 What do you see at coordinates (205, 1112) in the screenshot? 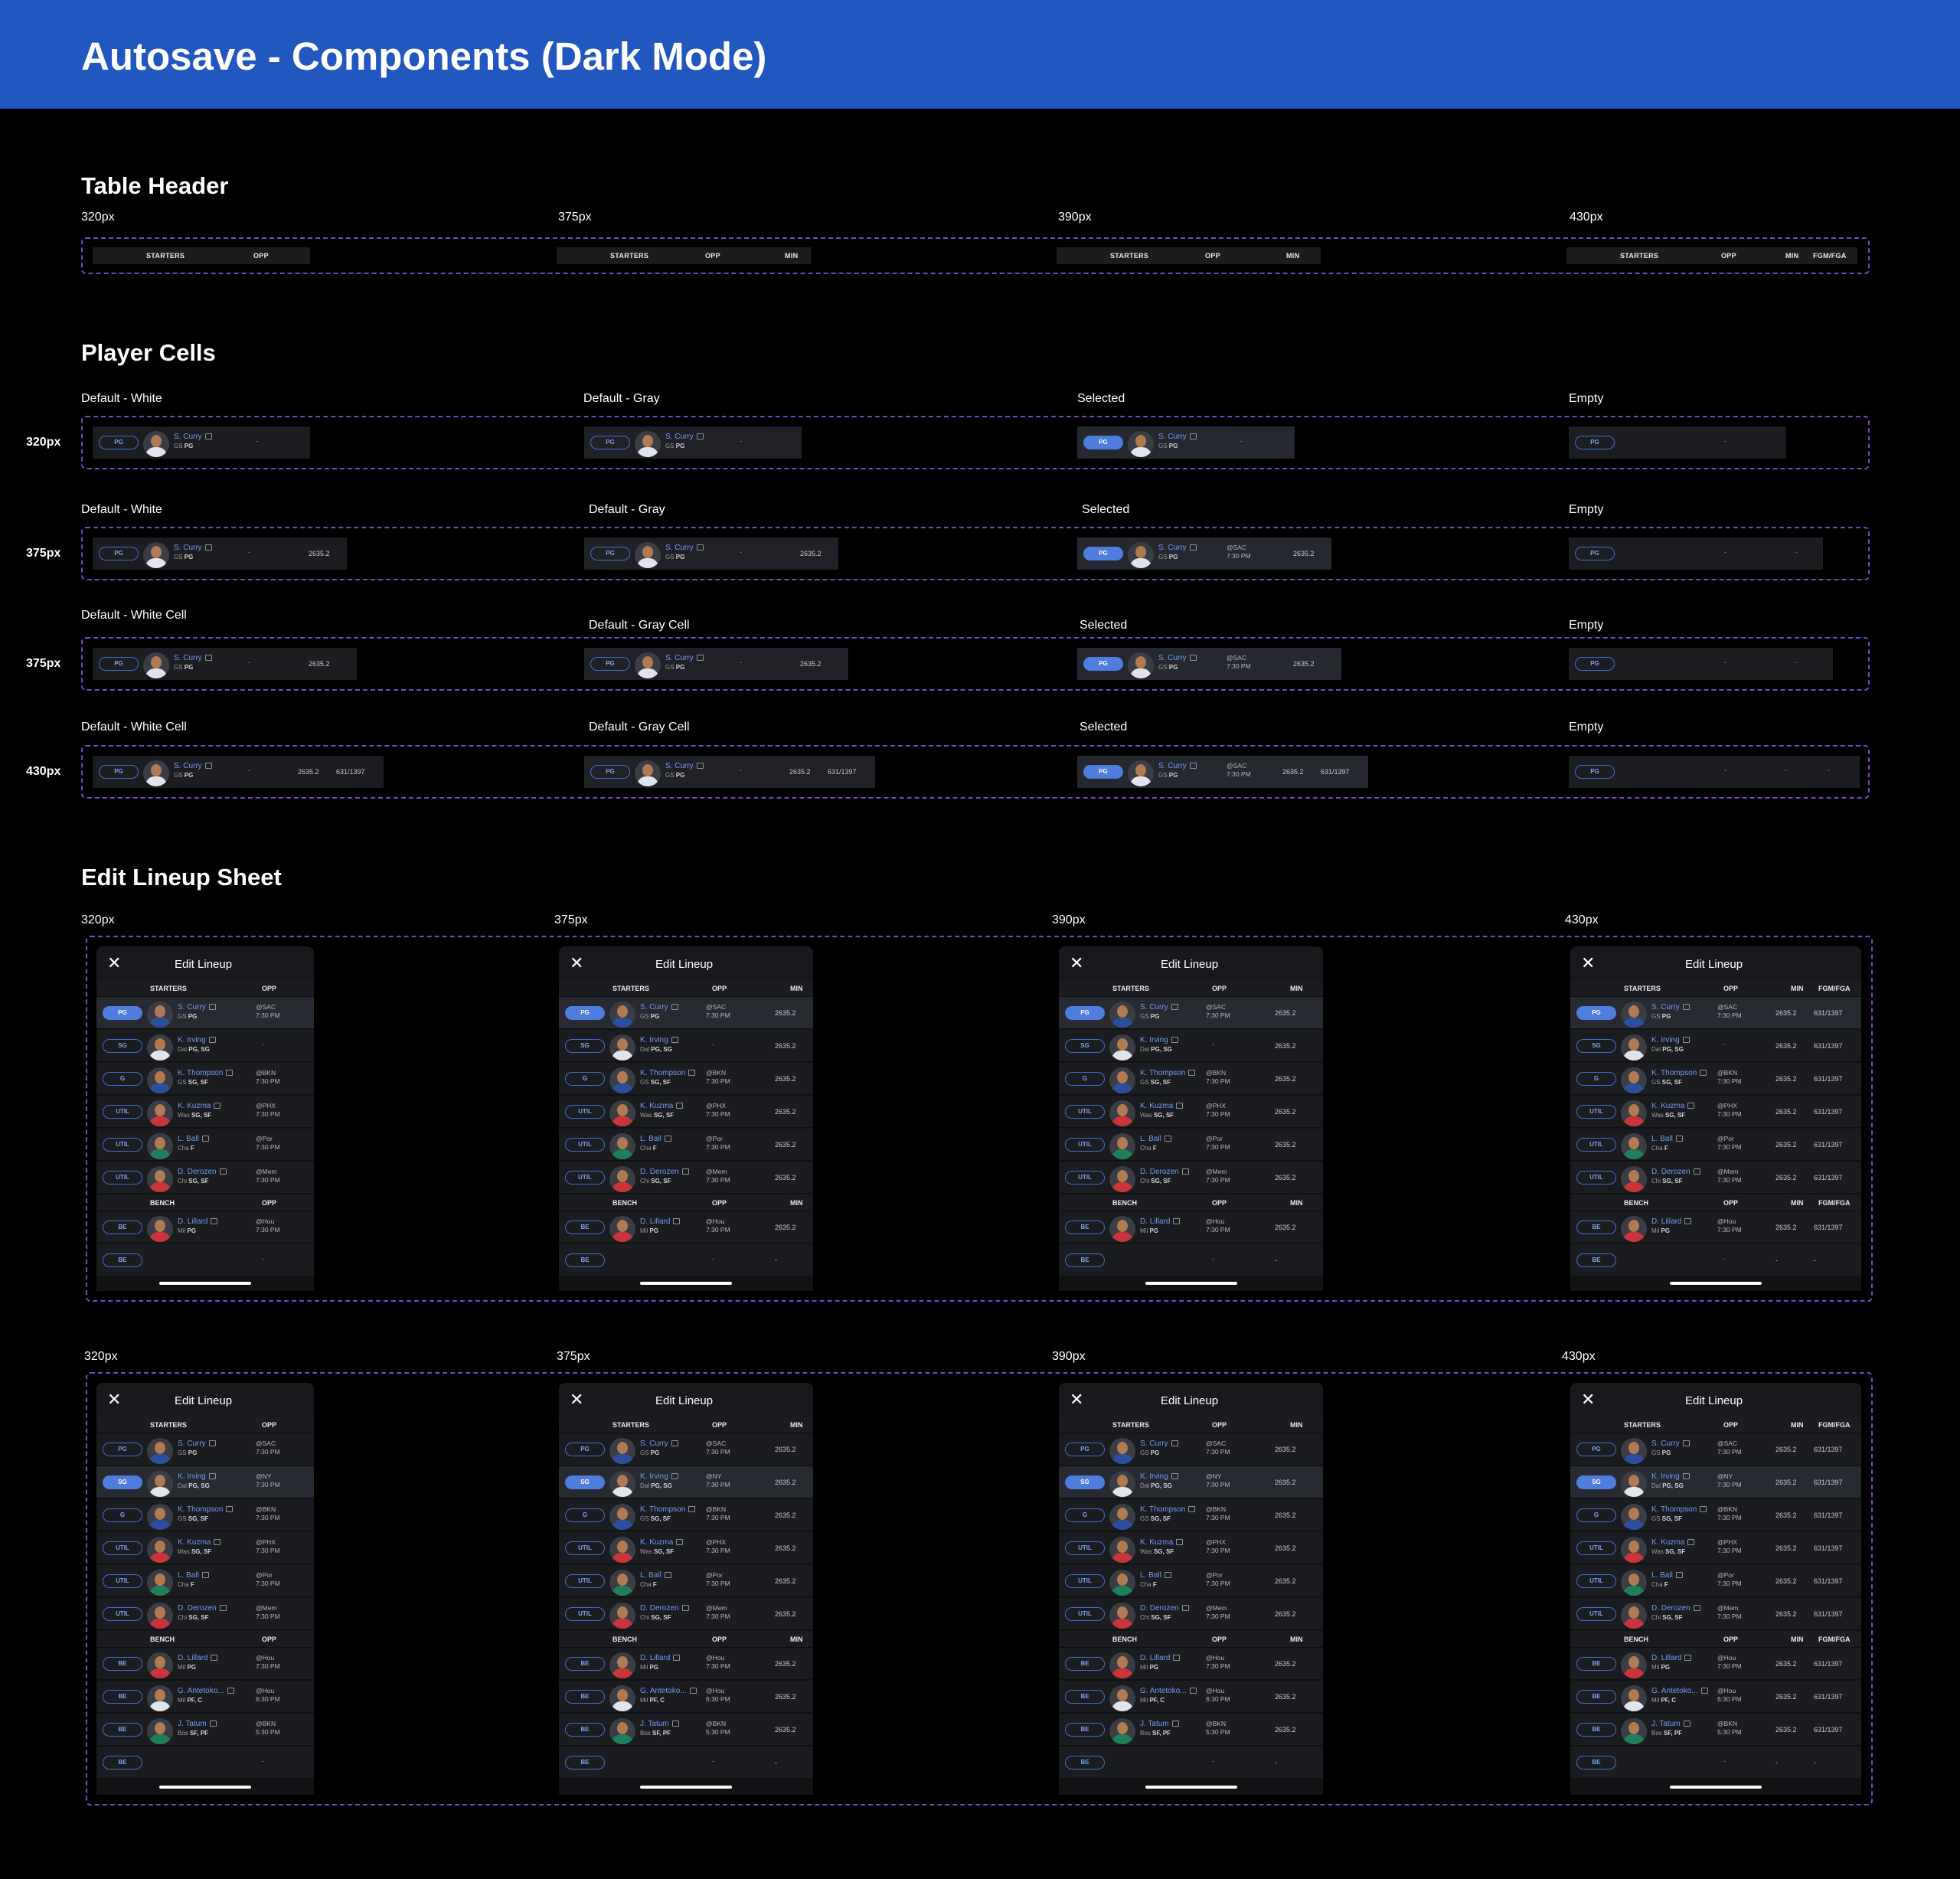
I see `lineup-row: UTIL K. Kuzma Was SG, SF @PHX 7:30 PM` at bounding box center [205, 1112].